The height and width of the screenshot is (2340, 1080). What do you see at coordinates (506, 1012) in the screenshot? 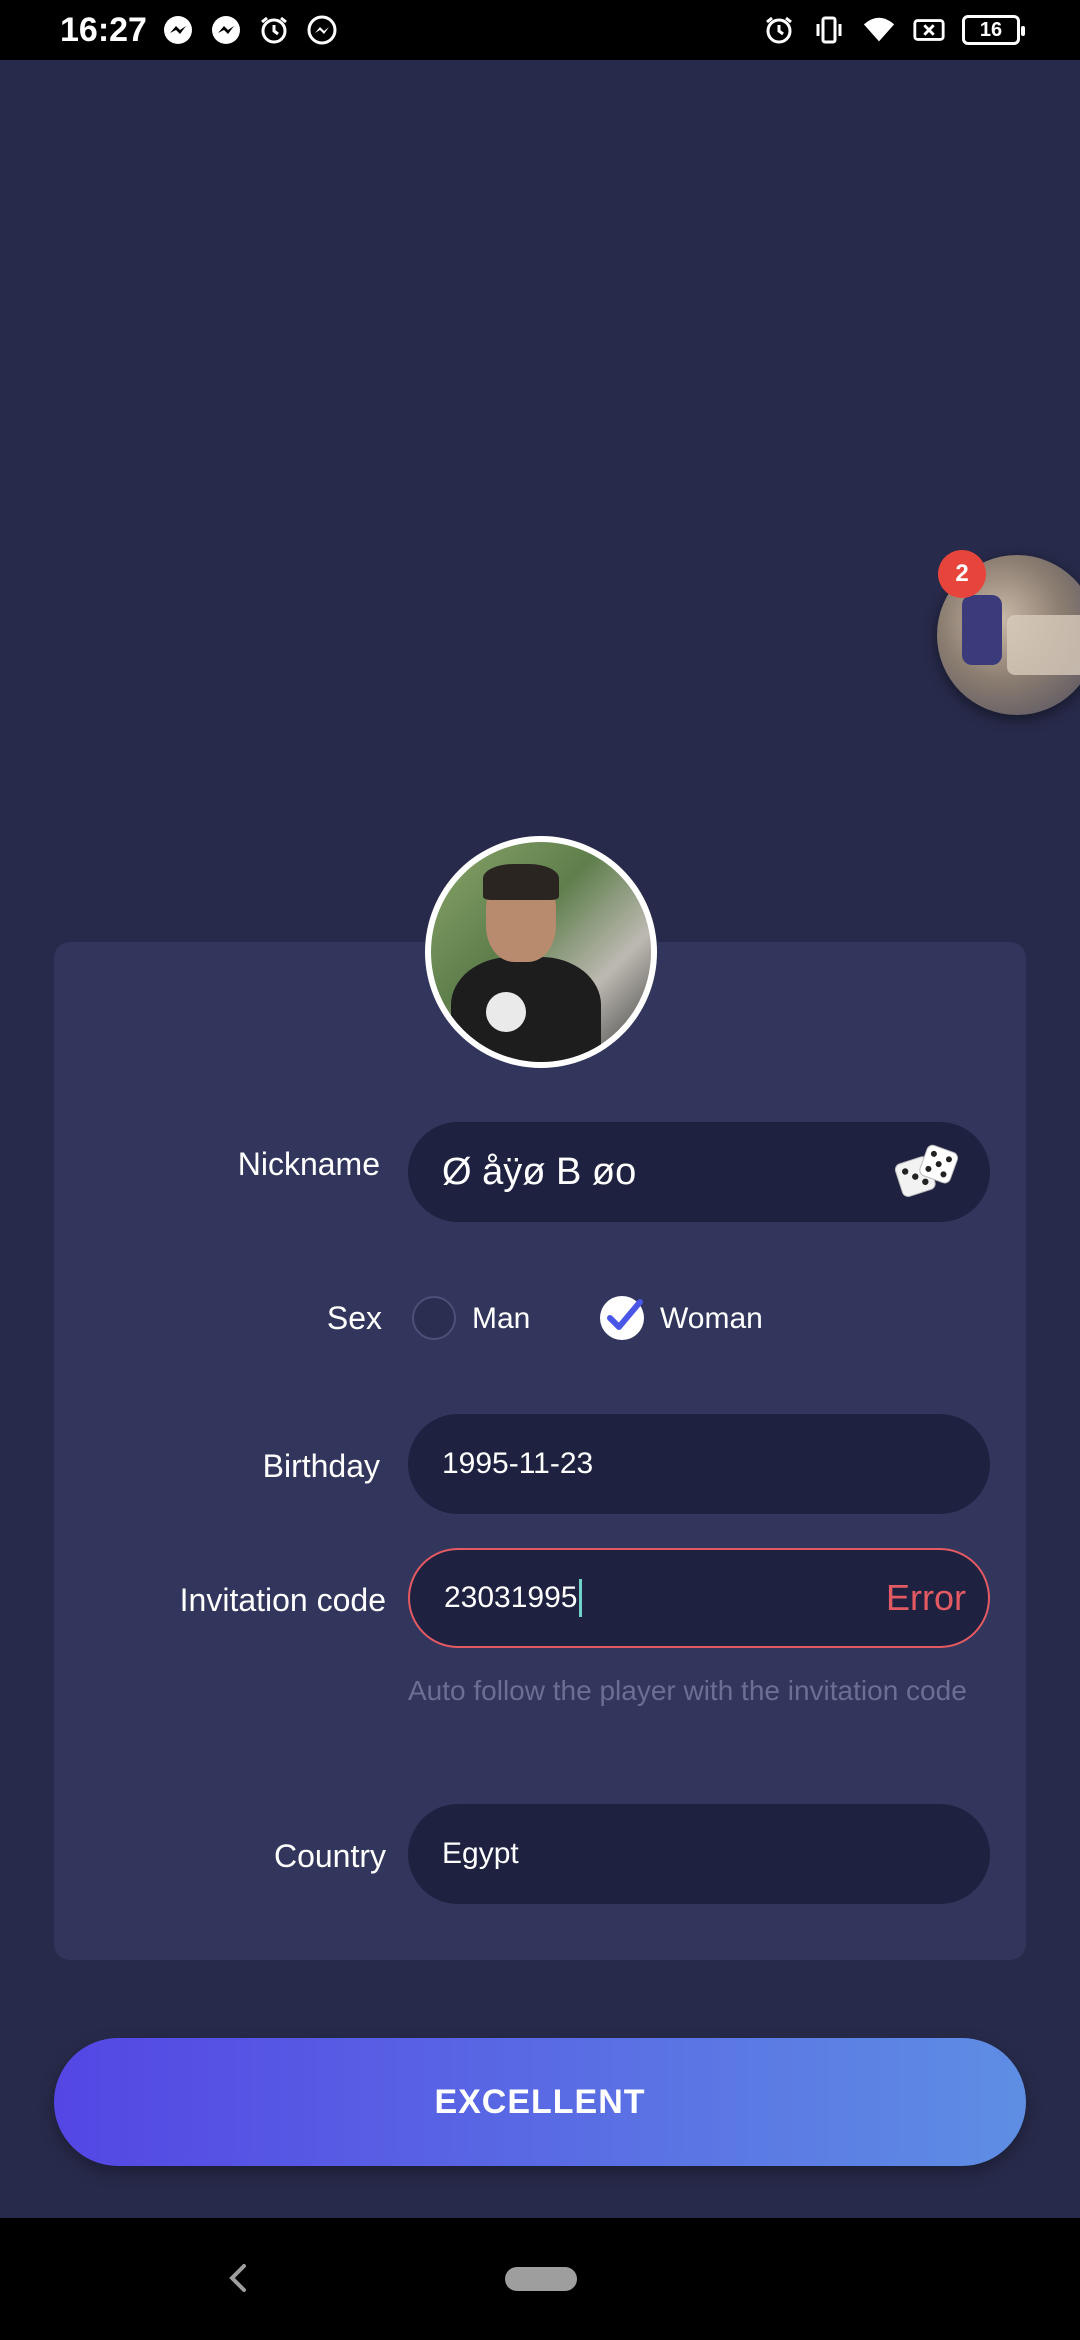
I see `avatar-shirt-print` at bounding box center [506, 1012].